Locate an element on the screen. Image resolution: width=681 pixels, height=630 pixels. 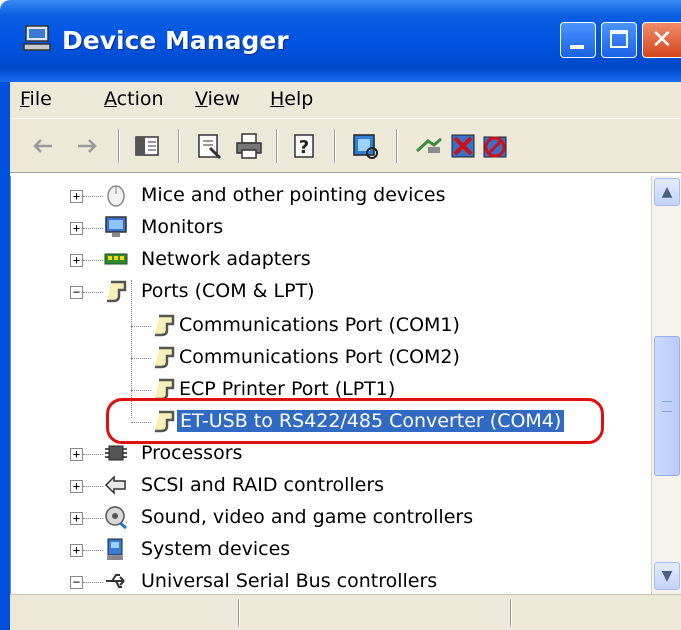
window-border is located at coordinates (5, 356).